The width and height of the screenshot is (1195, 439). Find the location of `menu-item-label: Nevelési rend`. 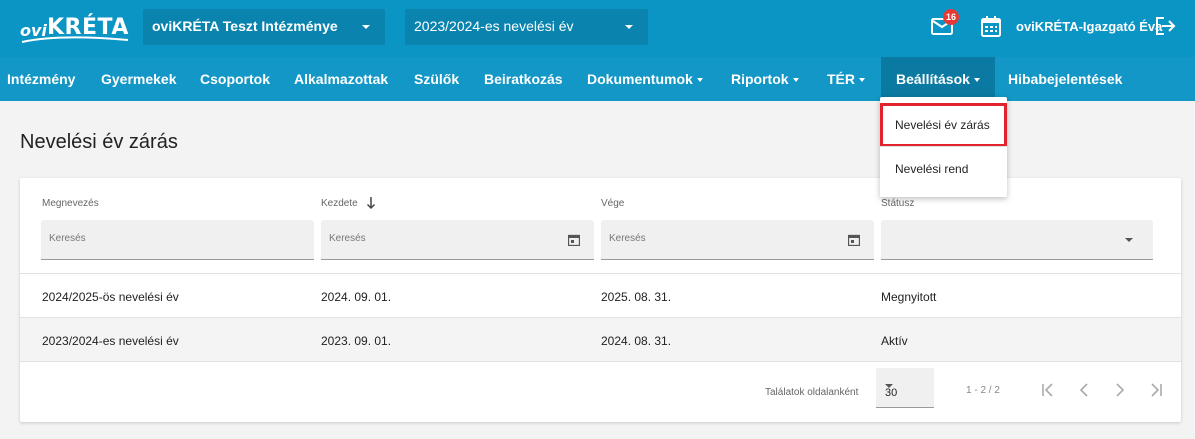

menu-item-label: Nevelési rend is located at coordinates (932, 169).